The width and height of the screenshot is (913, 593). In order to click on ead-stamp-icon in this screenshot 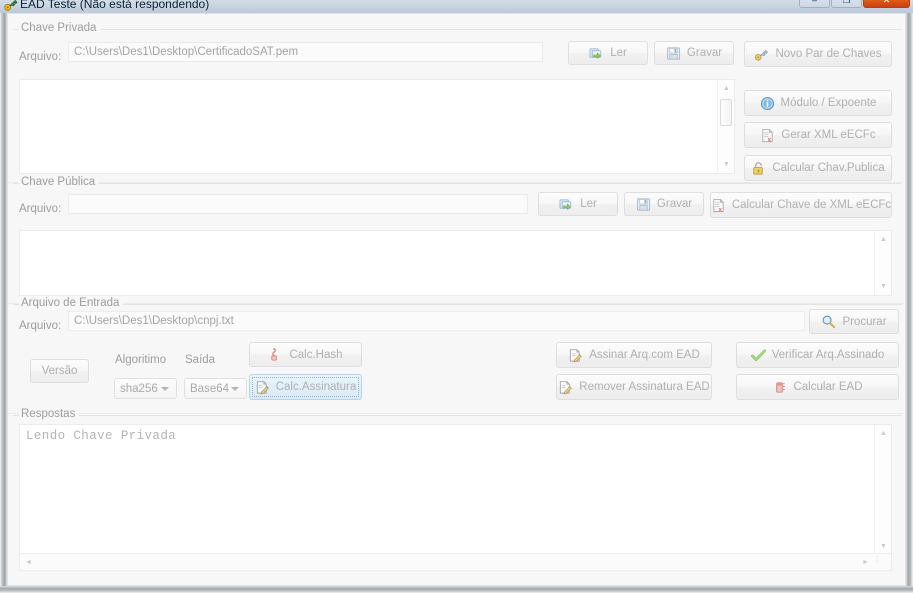, I will do `click(779, 387)`.